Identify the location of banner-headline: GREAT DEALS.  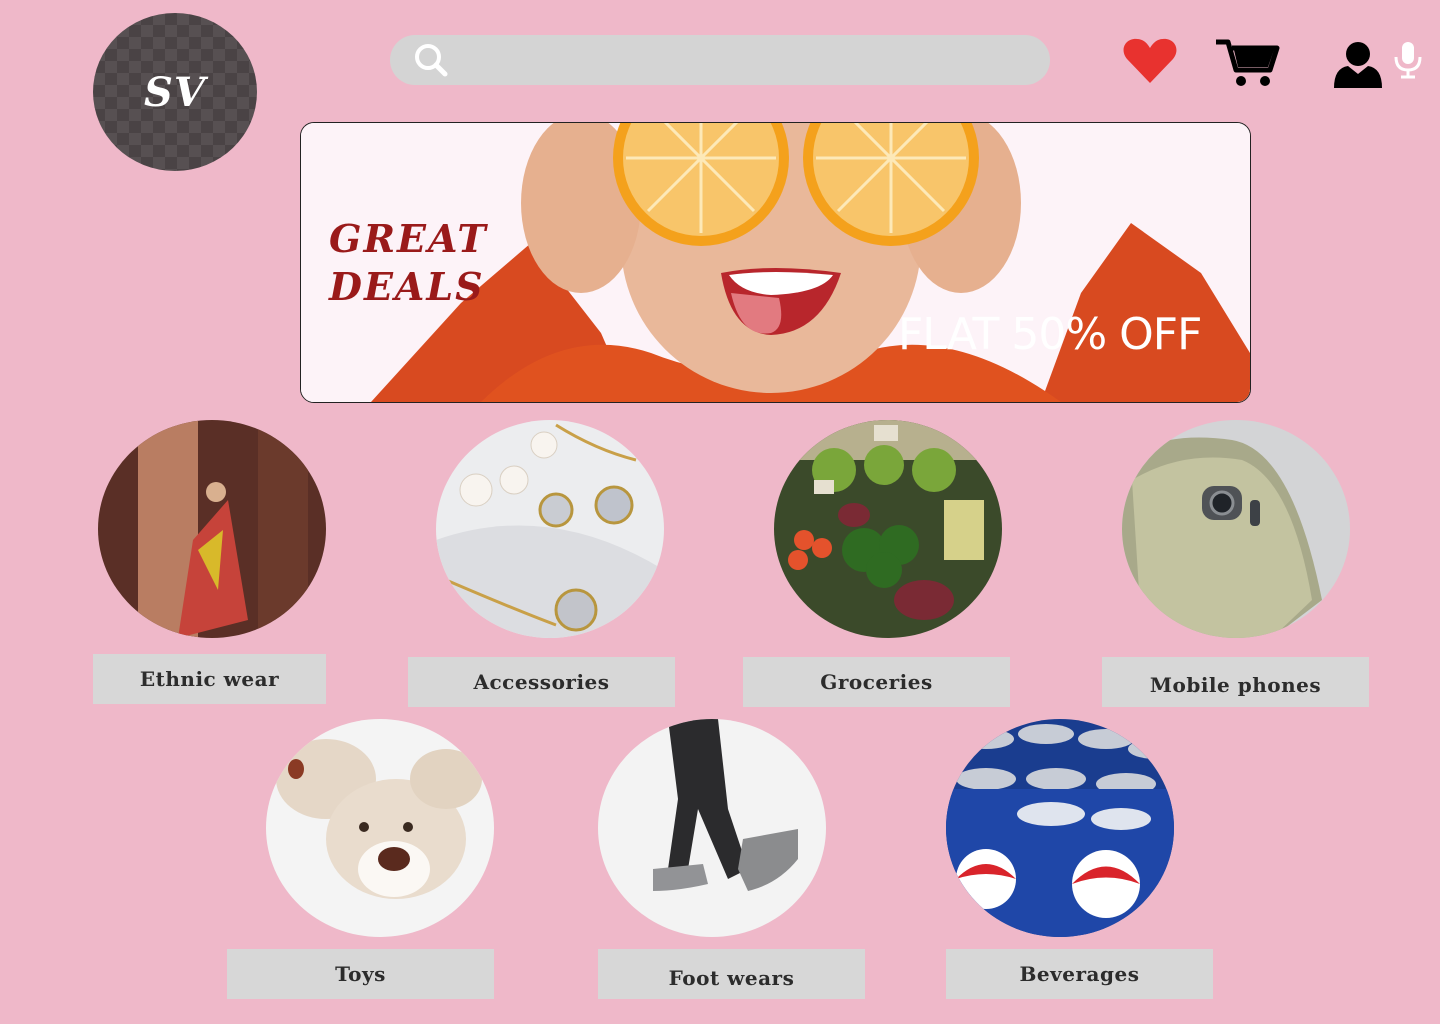
(408, 263).